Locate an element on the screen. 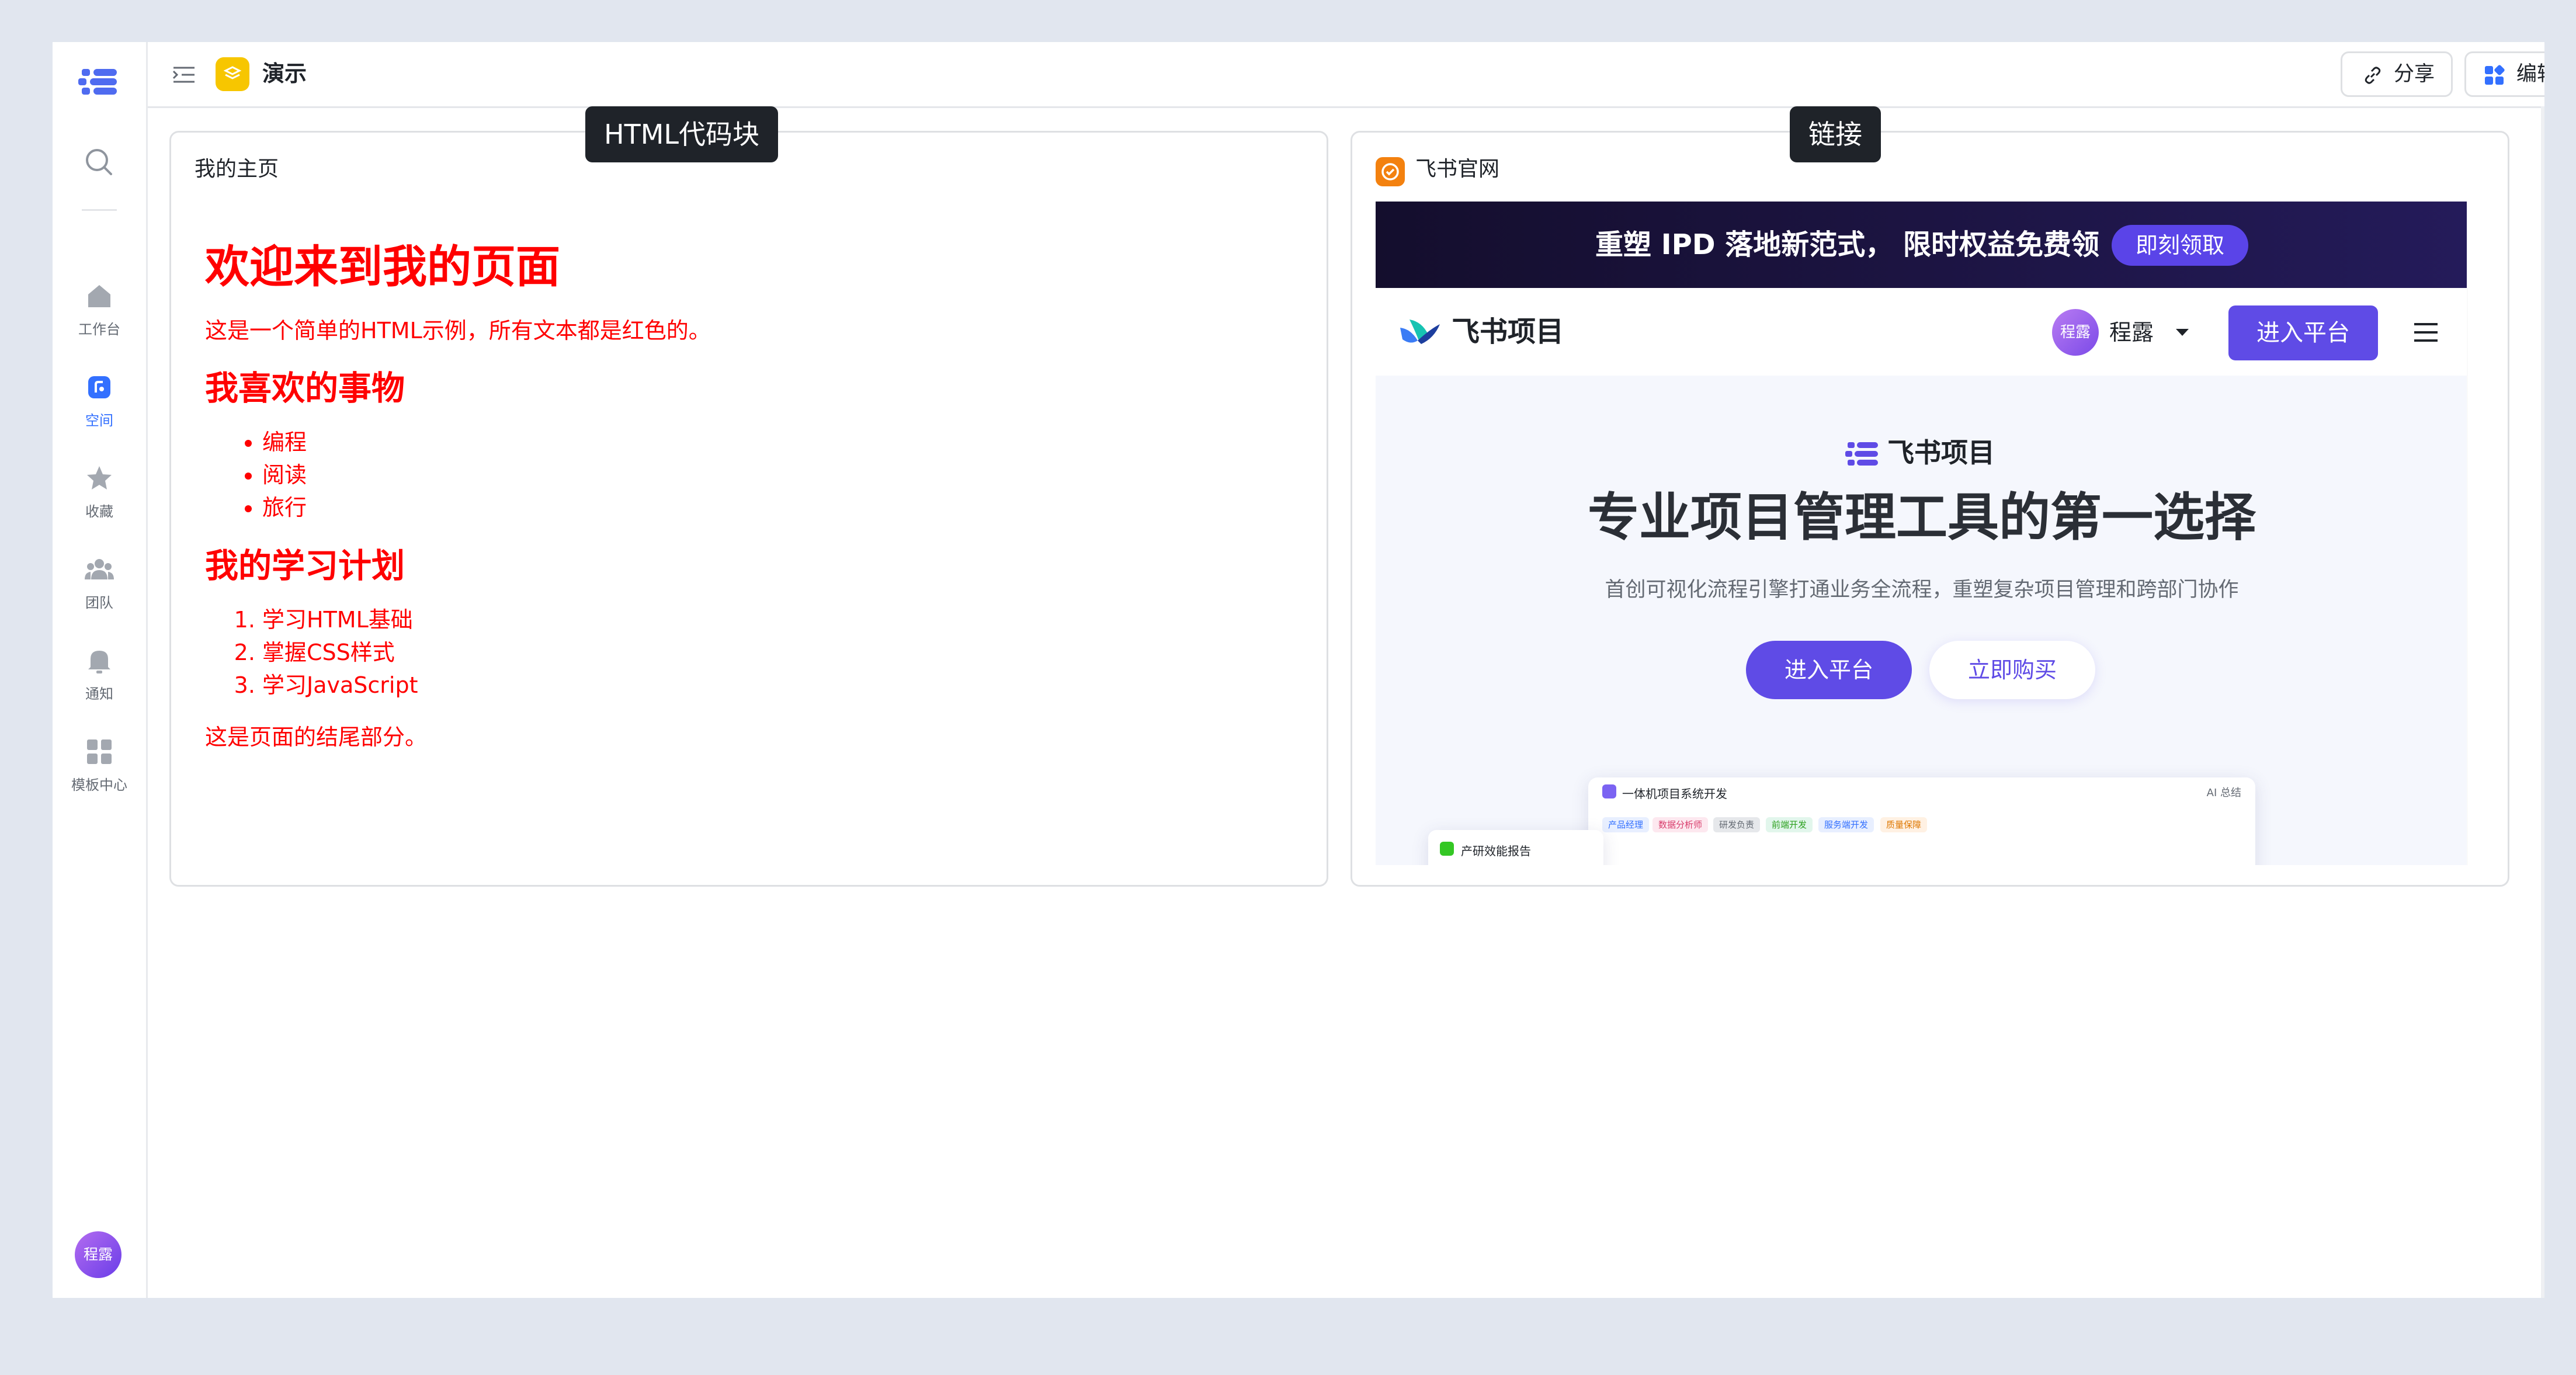 The width and height of the screenshot is (2576, 1375). hero-buy-now-button: 立即购买 is located at coordinates (2012, 670).